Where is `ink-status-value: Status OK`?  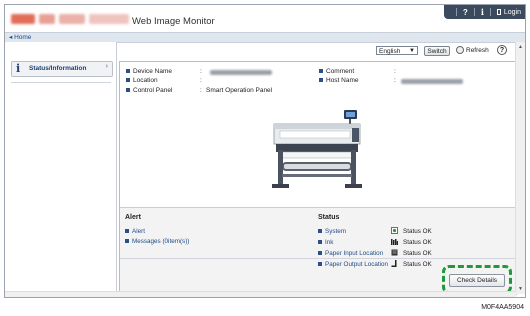
ink-status-value: Status OK is located at coordinates (417, 242).